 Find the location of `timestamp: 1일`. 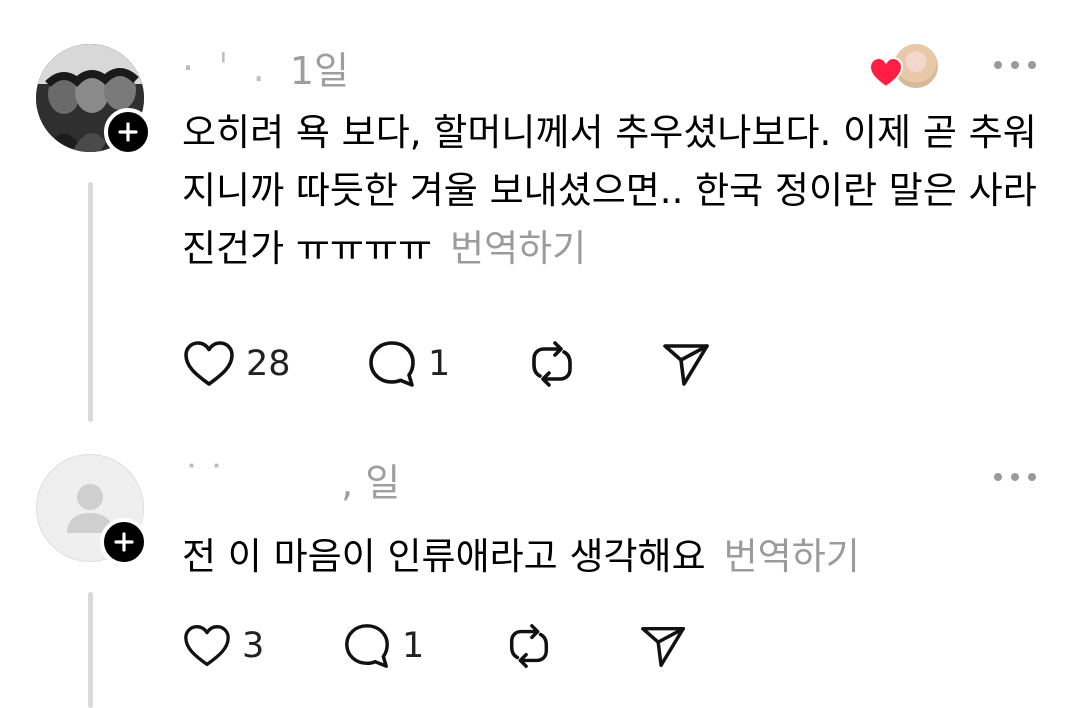

timestamp: 1일 is located at coordinates (319, 71).